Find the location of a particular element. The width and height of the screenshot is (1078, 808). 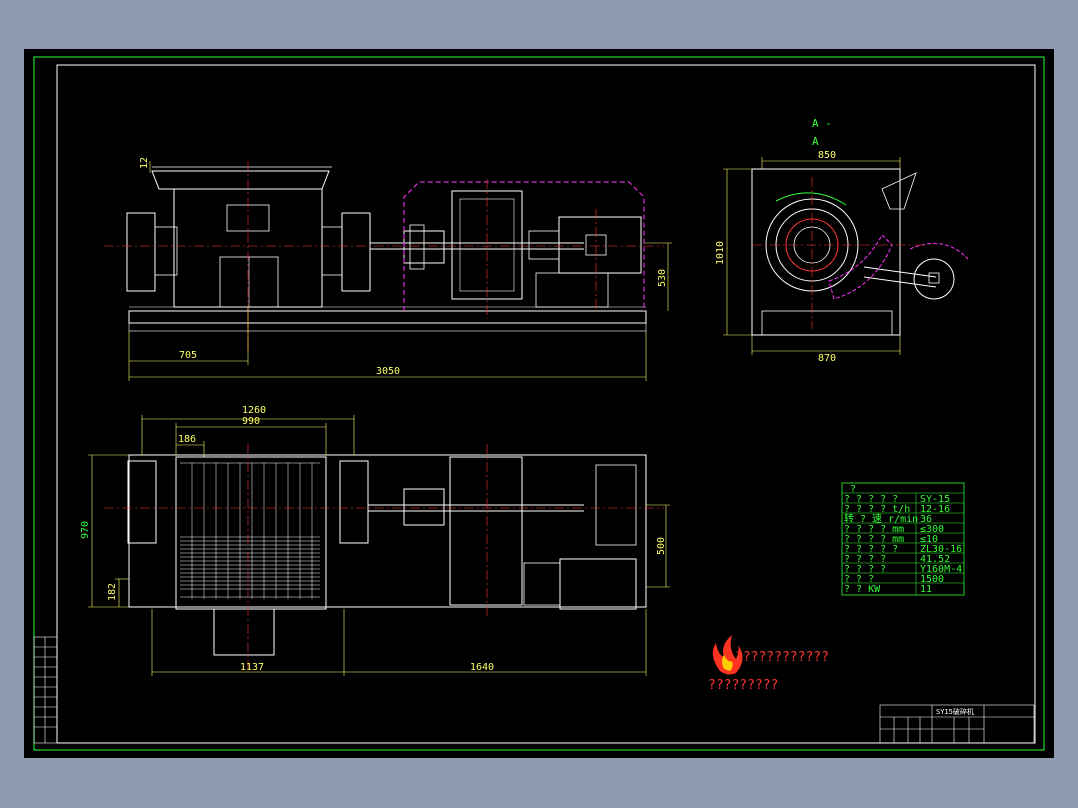

dim-186: 186 is located at coordinates (187, 439).